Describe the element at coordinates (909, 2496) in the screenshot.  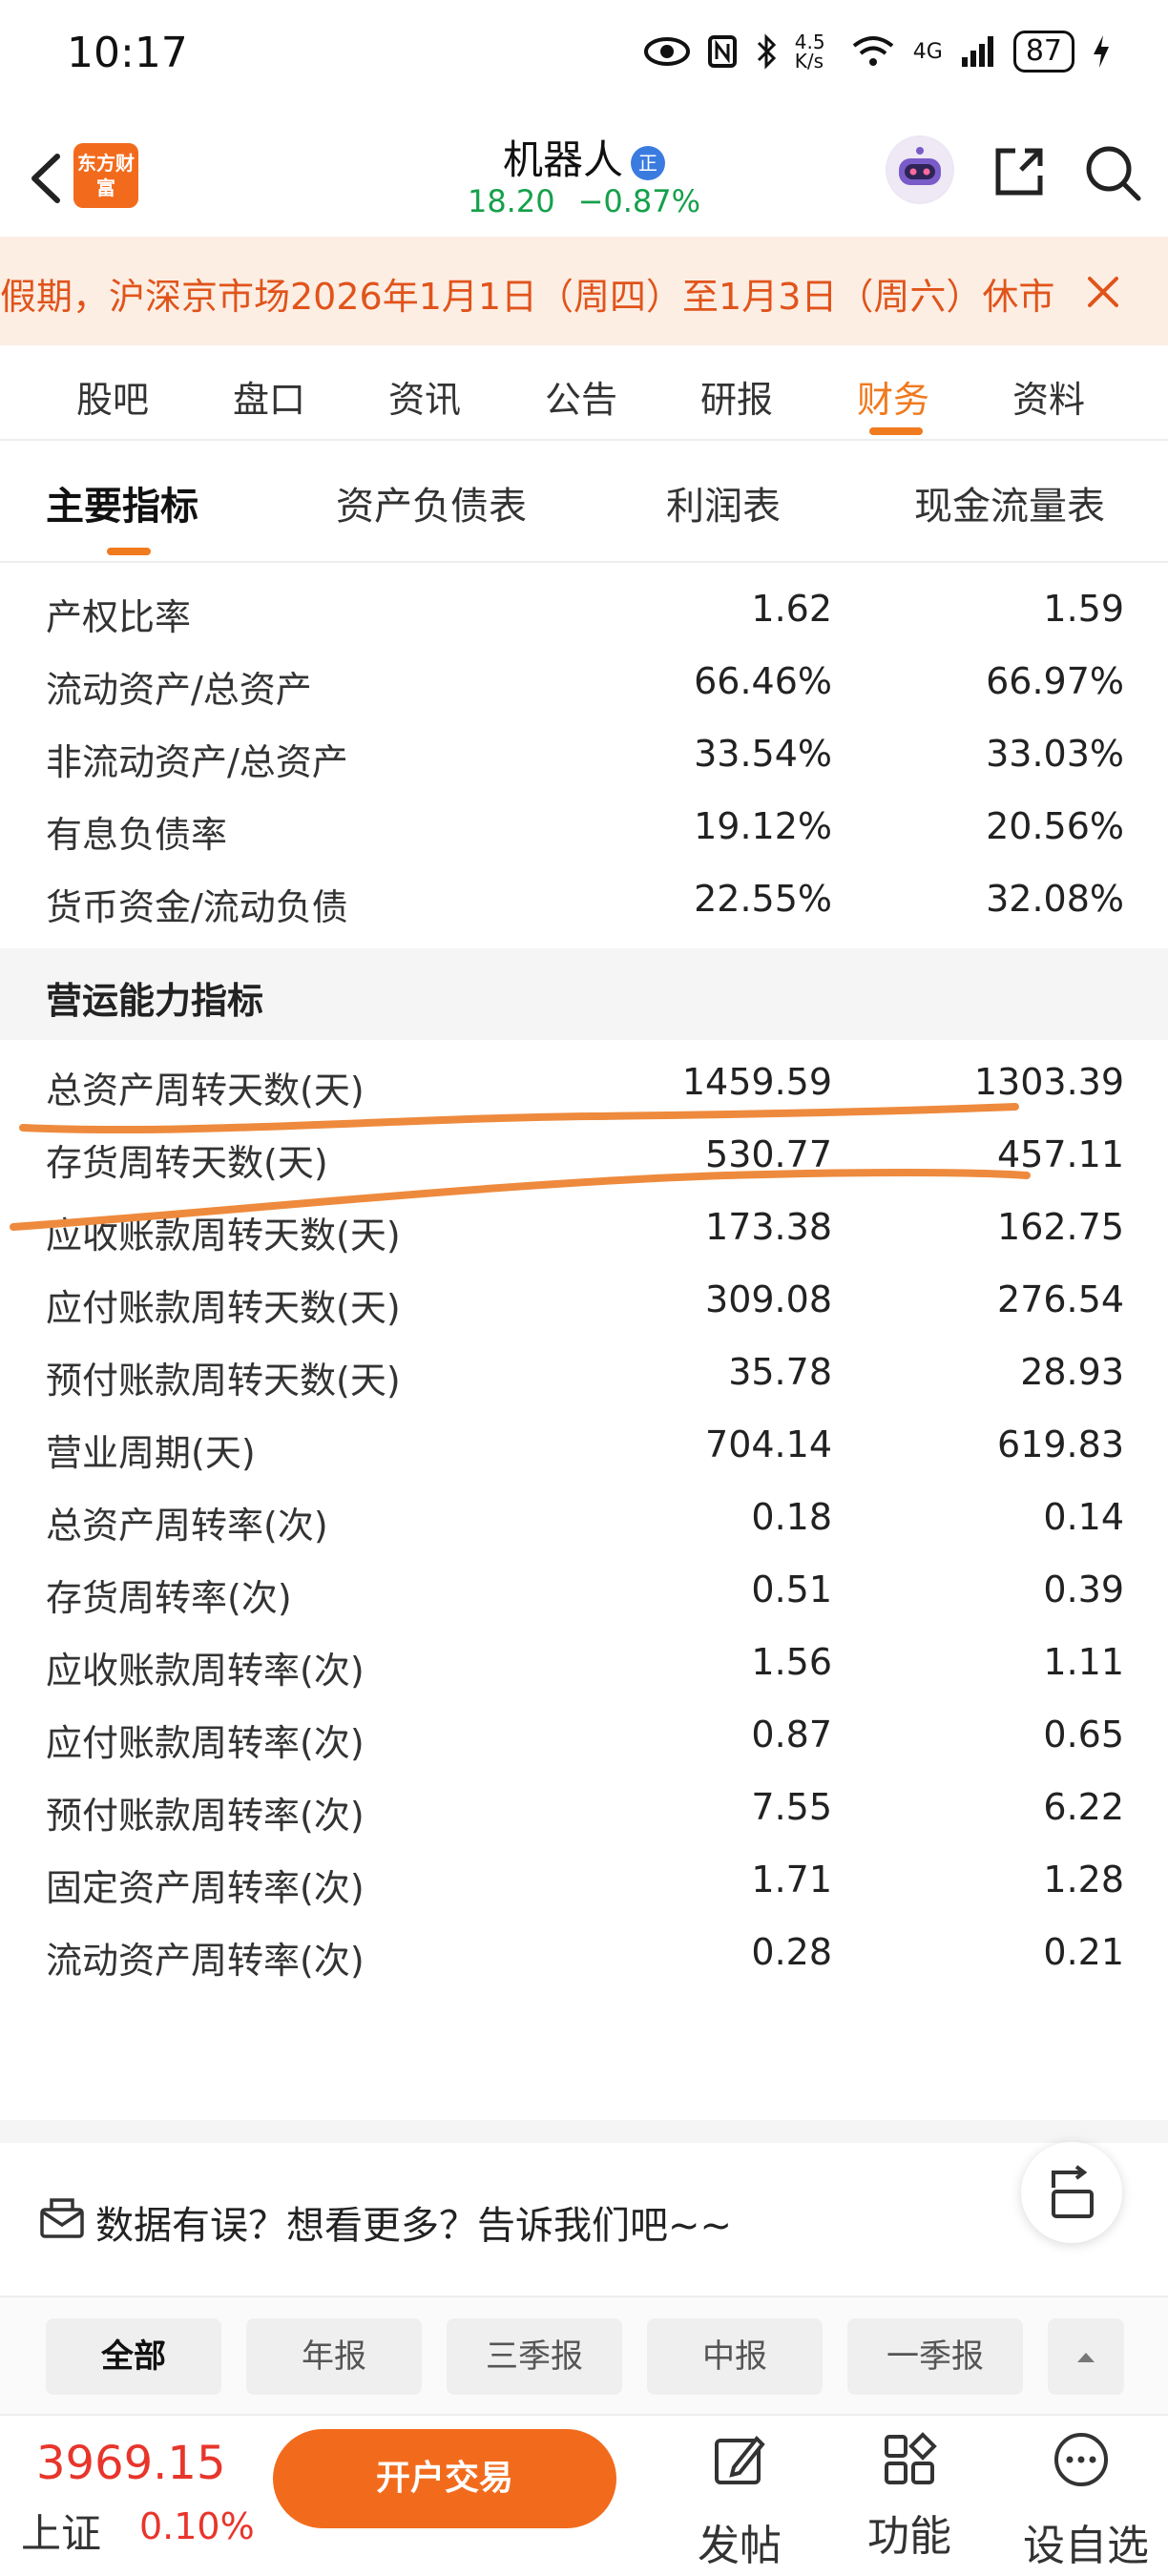
I see `function-button: 功能` at that location.